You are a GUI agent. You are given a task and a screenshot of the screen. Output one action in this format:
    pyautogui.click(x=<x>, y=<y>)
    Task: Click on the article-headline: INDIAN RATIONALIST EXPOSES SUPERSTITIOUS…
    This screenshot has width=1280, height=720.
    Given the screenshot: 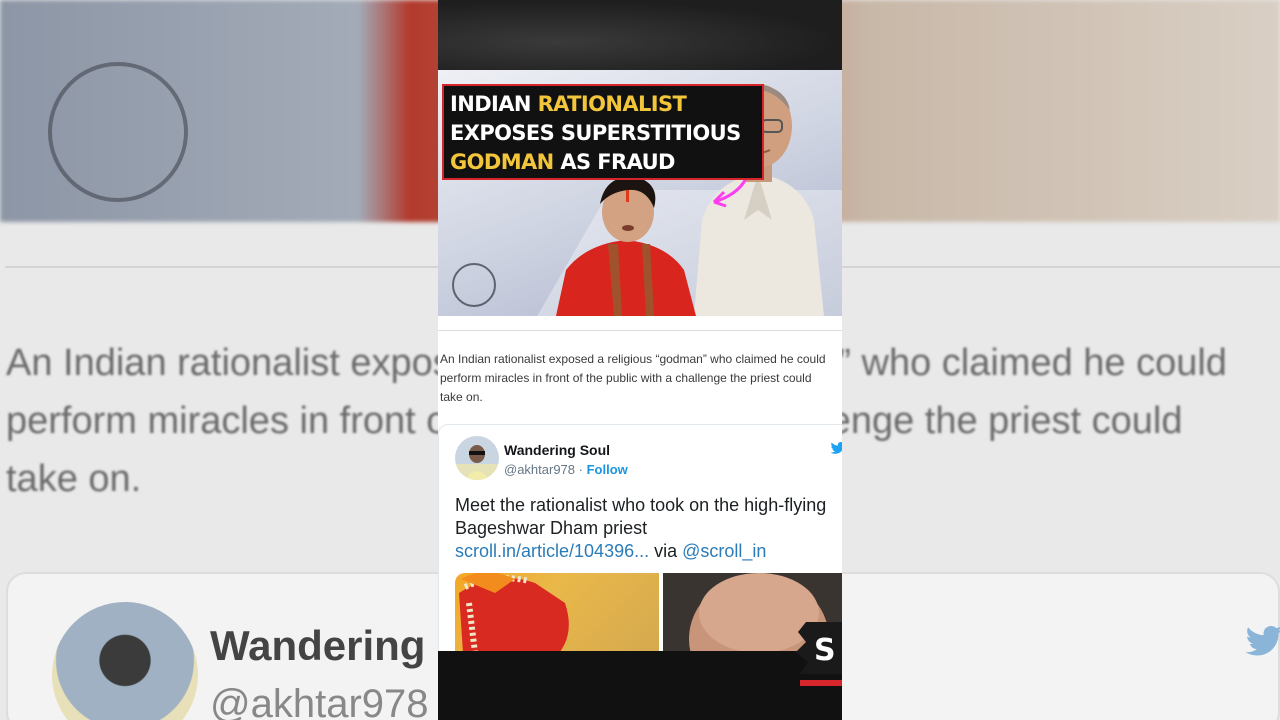 What is the action you would take?
    pyautogui.click(x=603, y=132)
    